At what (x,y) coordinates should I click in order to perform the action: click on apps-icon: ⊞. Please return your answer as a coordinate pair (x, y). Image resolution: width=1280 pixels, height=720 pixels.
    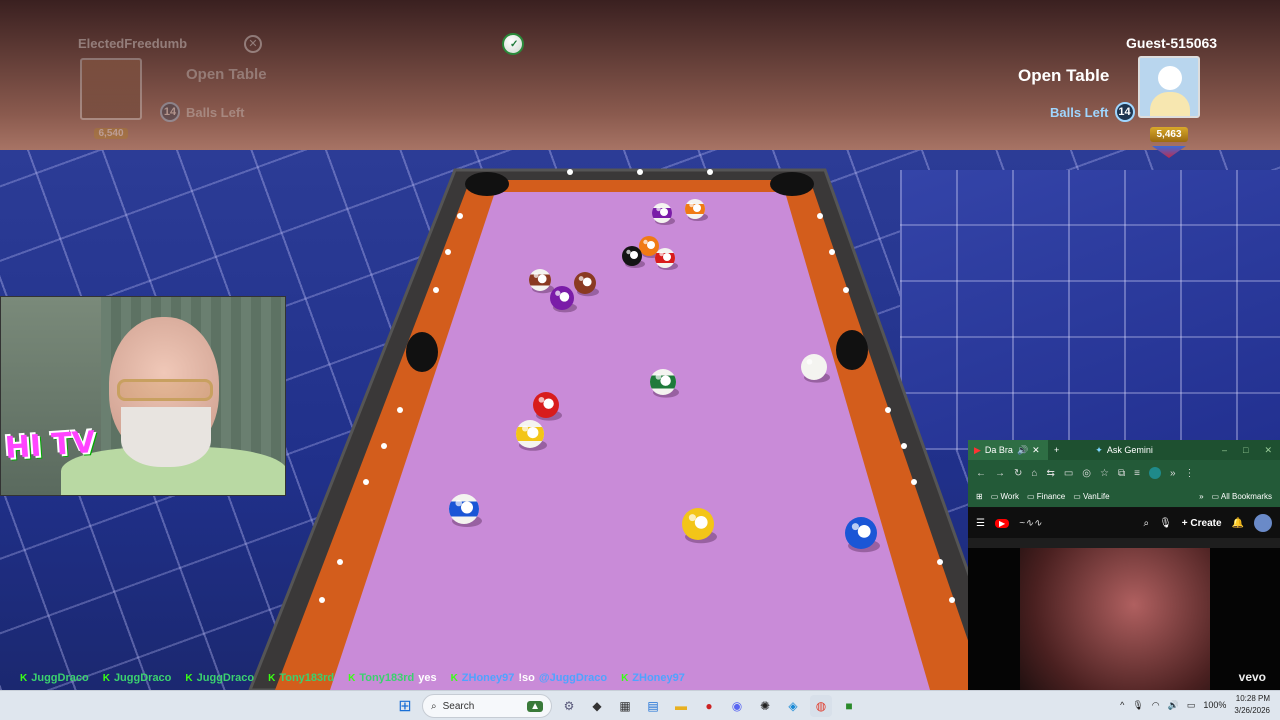
    Looking at the image, I should click on (979, 496).